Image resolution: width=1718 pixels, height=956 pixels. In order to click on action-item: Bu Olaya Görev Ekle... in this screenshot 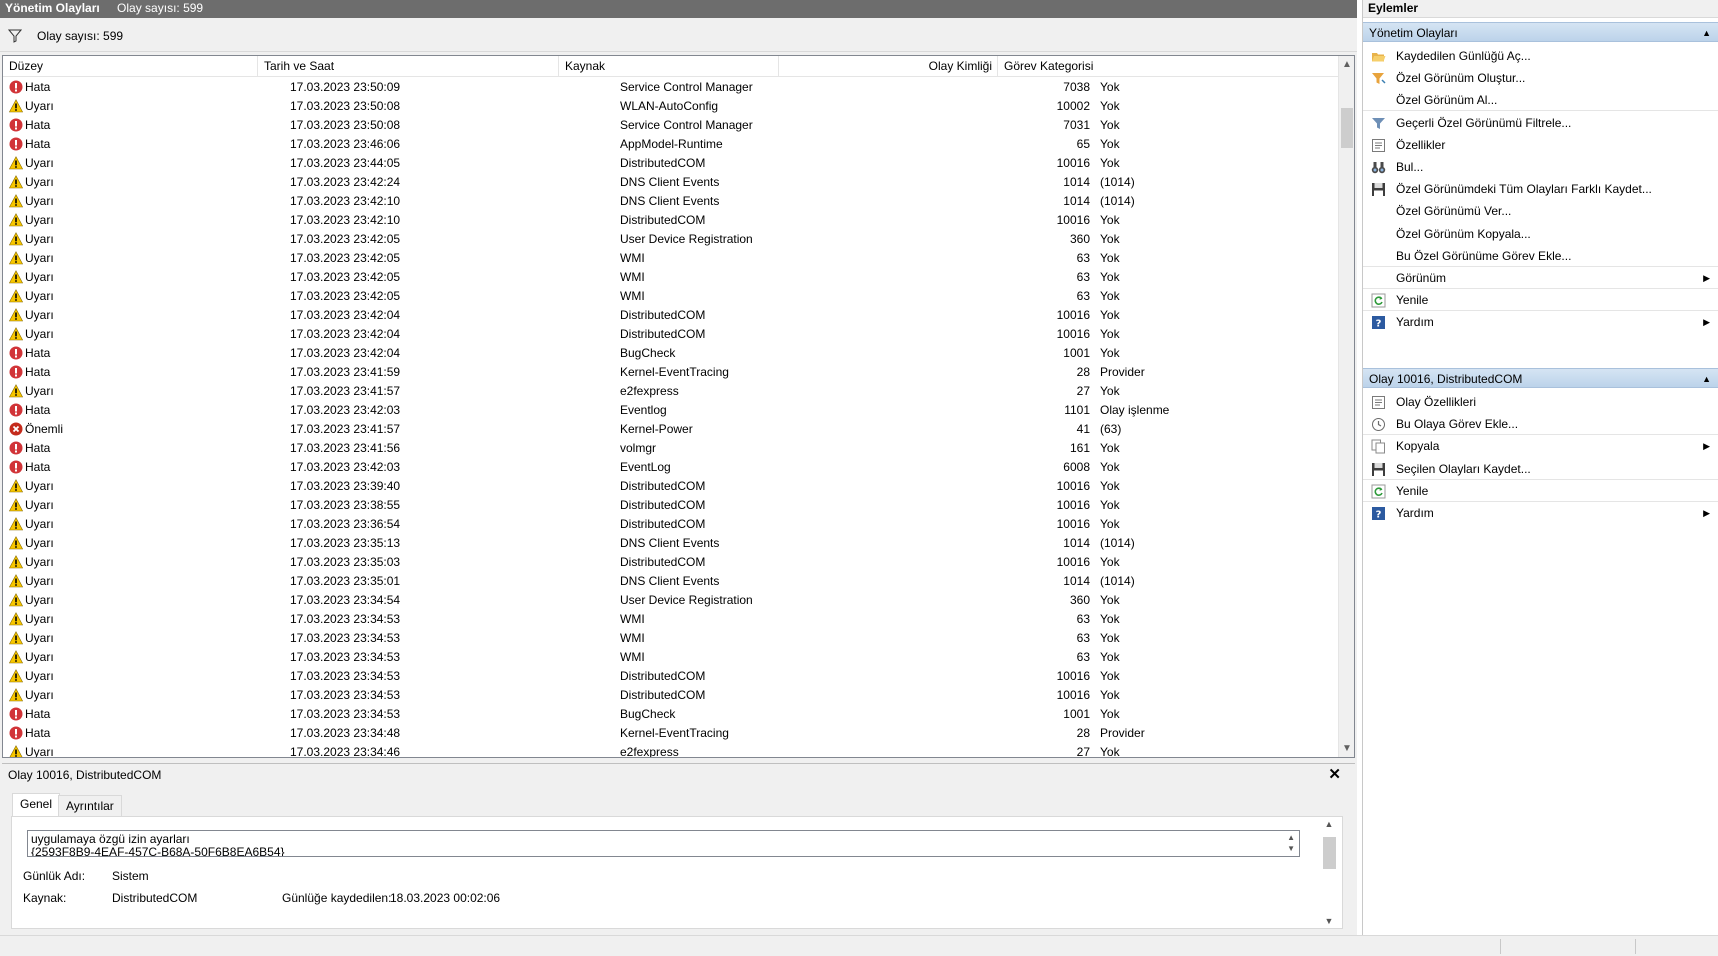, I will do `click(1540, 424)`.